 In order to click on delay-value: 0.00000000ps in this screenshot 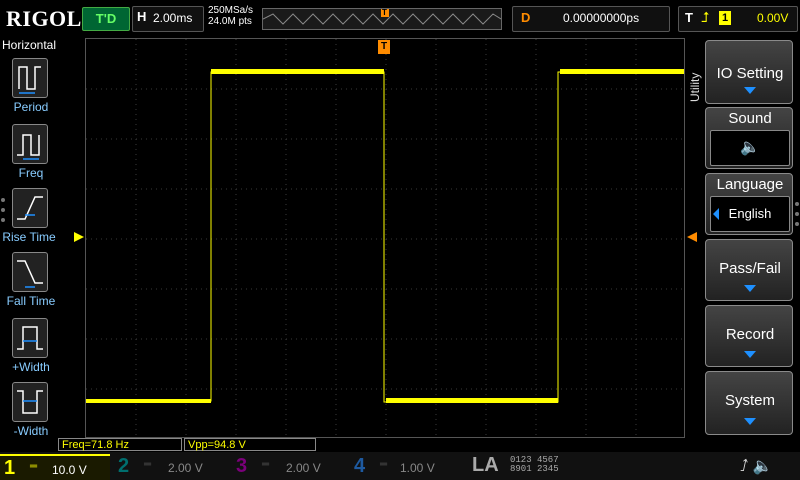, I will do `click(601, 18)`.